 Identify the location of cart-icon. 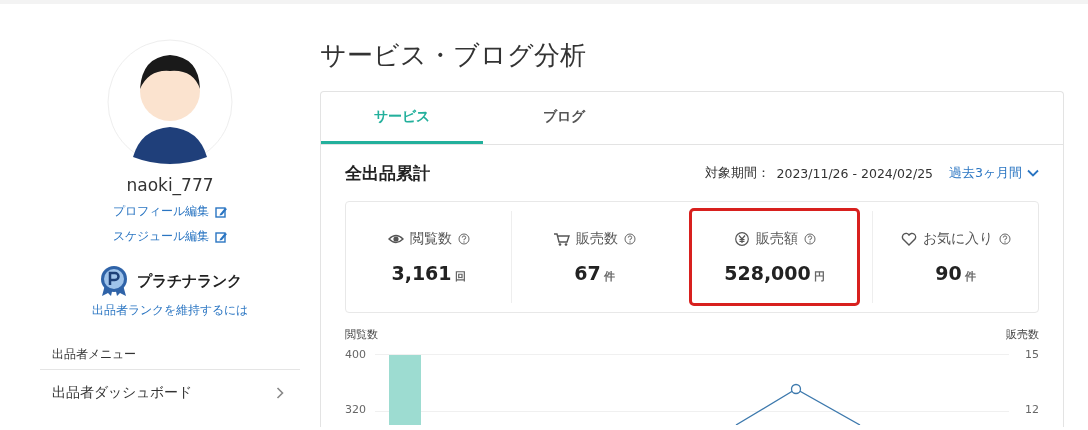
(561, 239).